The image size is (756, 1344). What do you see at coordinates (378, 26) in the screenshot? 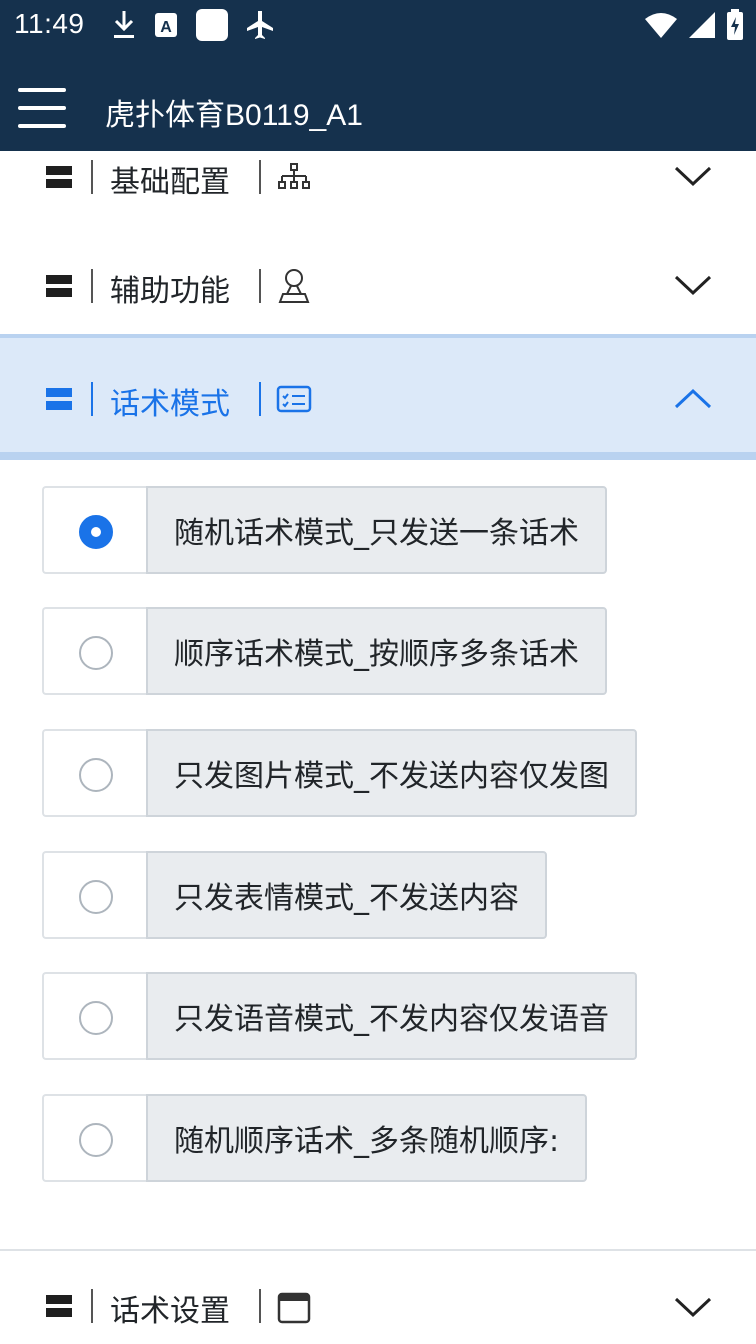
I see `status-bar: 11:49 A` at bounding box center [378, 26].